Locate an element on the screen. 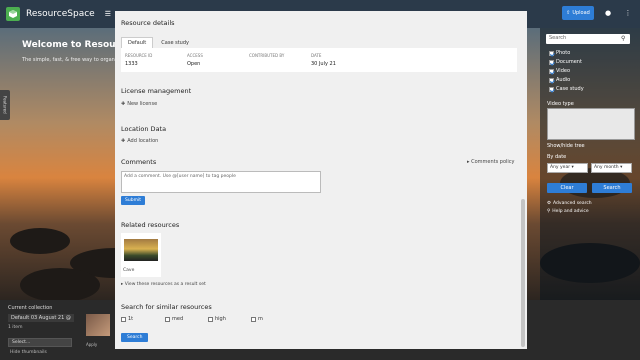  modal-scrollbar is located at coordinates (523, 273).